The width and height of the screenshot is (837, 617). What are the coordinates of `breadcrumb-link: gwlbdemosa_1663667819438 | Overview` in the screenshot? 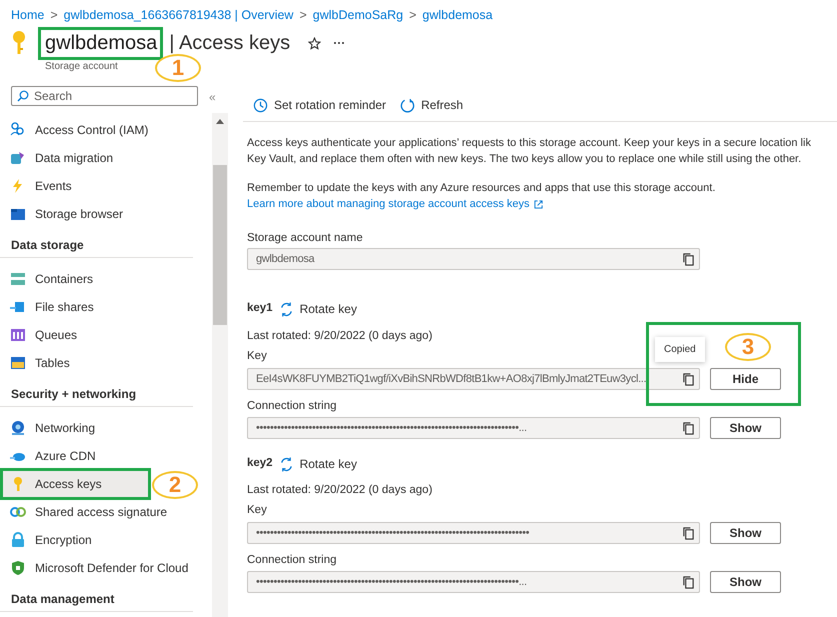 It's located at (179, 15).